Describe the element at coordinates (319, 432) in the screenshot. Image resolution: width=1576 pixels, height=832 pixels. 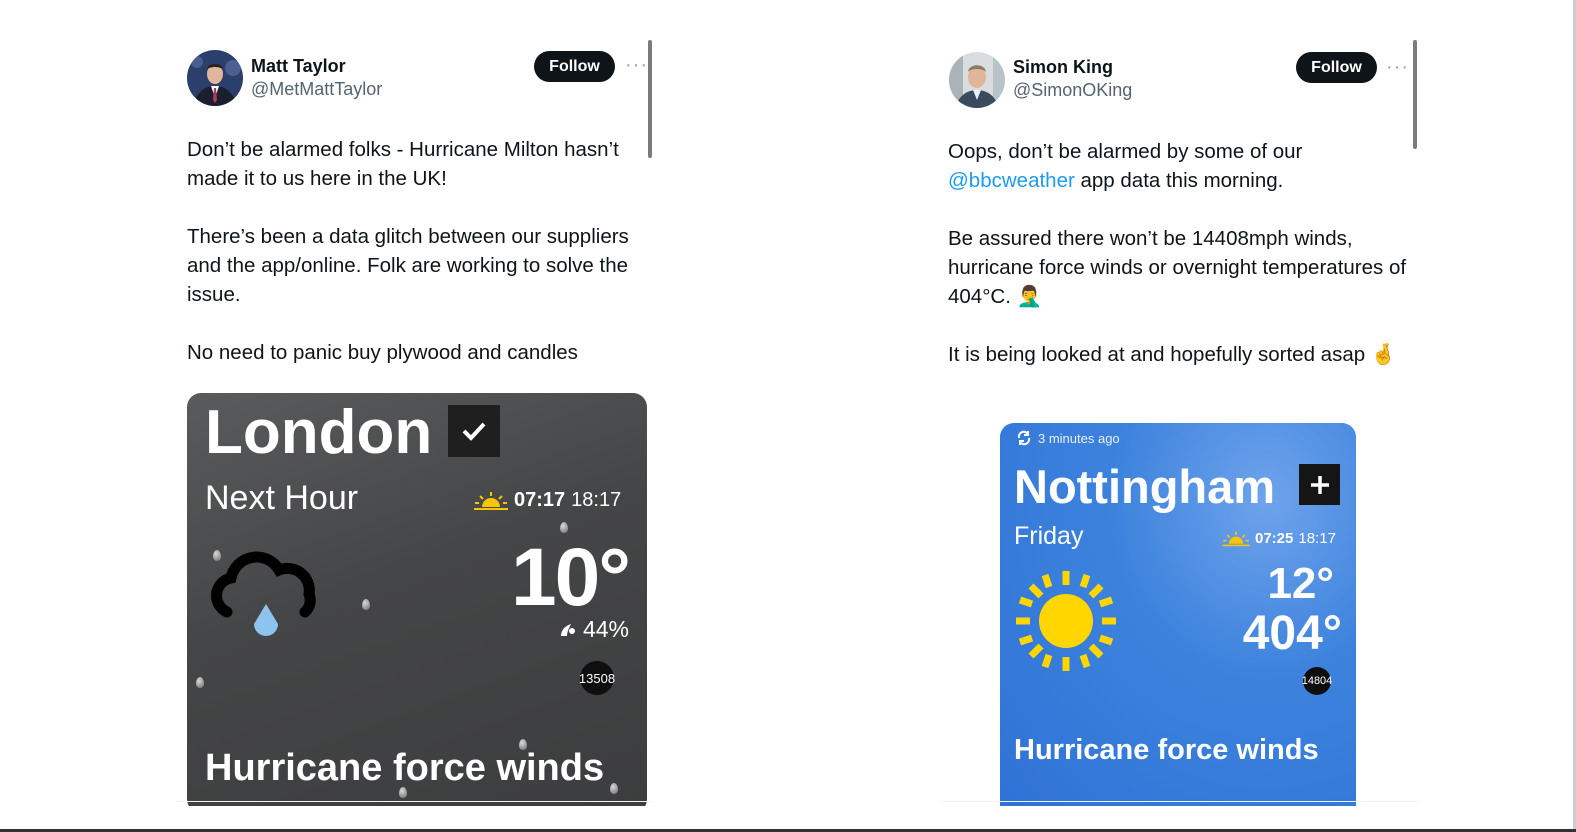
I see `city-name: London` at that location.